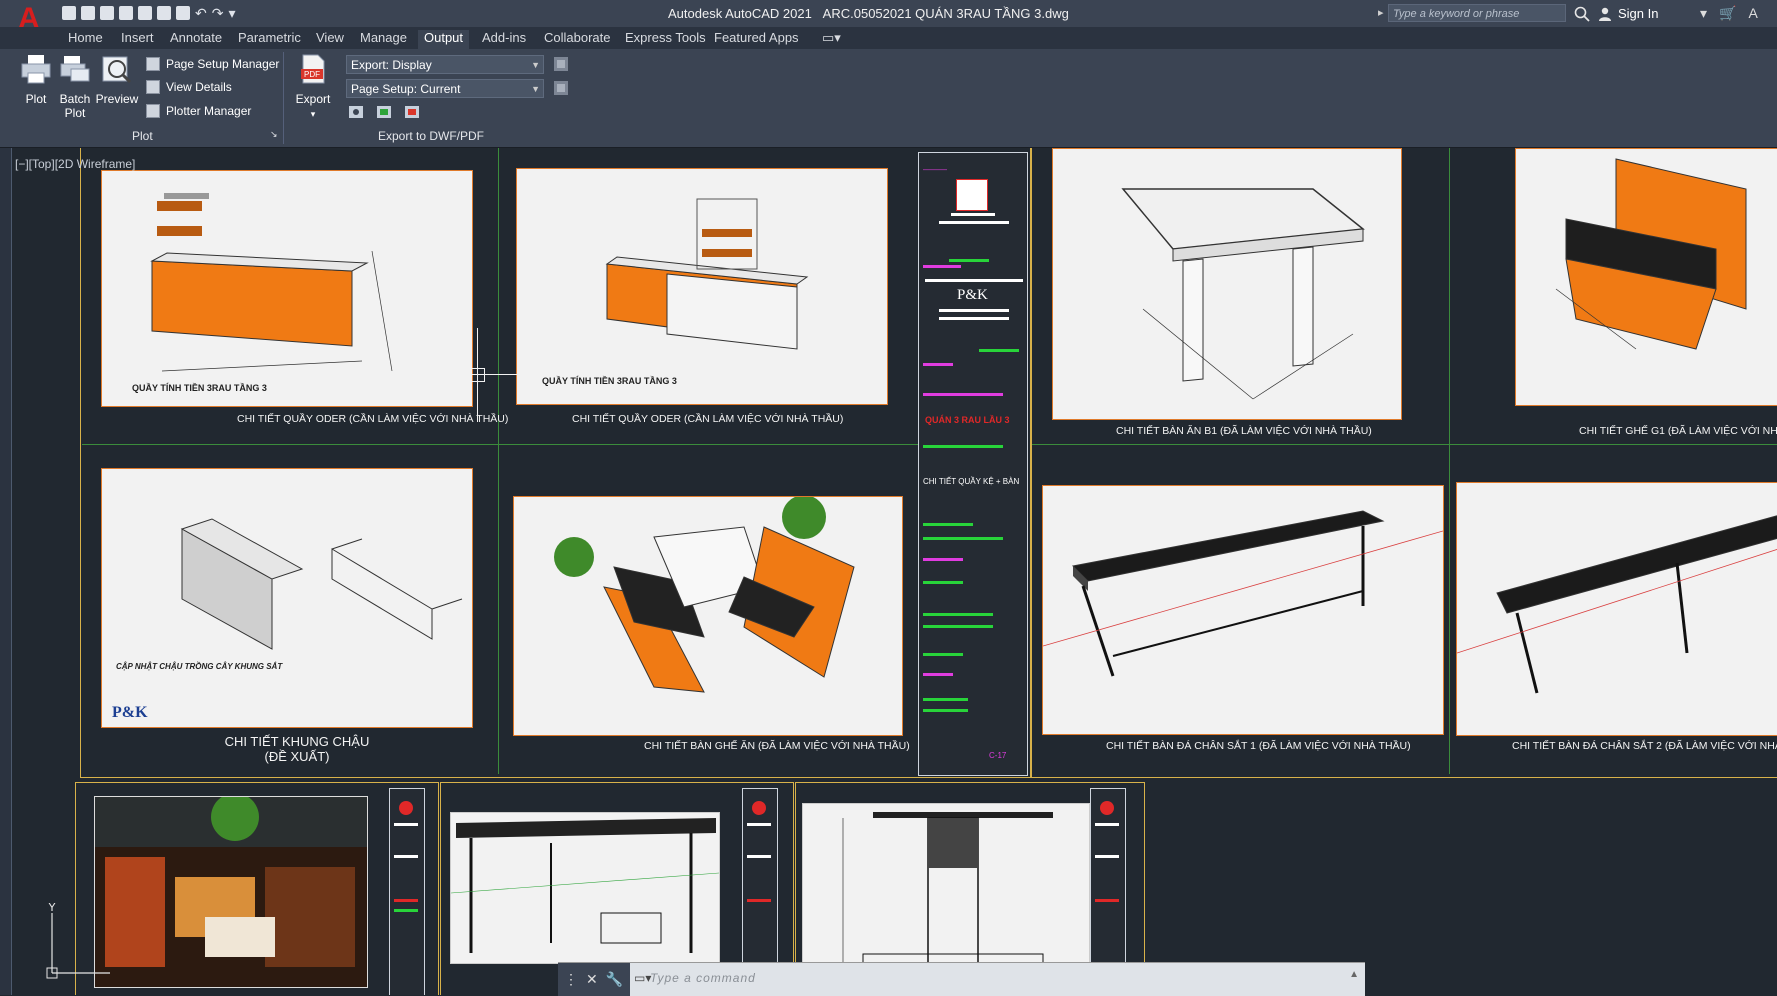  What do you see at coordinates (201, 13) in the screenshot?
I see `undo-icon: ↶` at bounding box center [201, 13].